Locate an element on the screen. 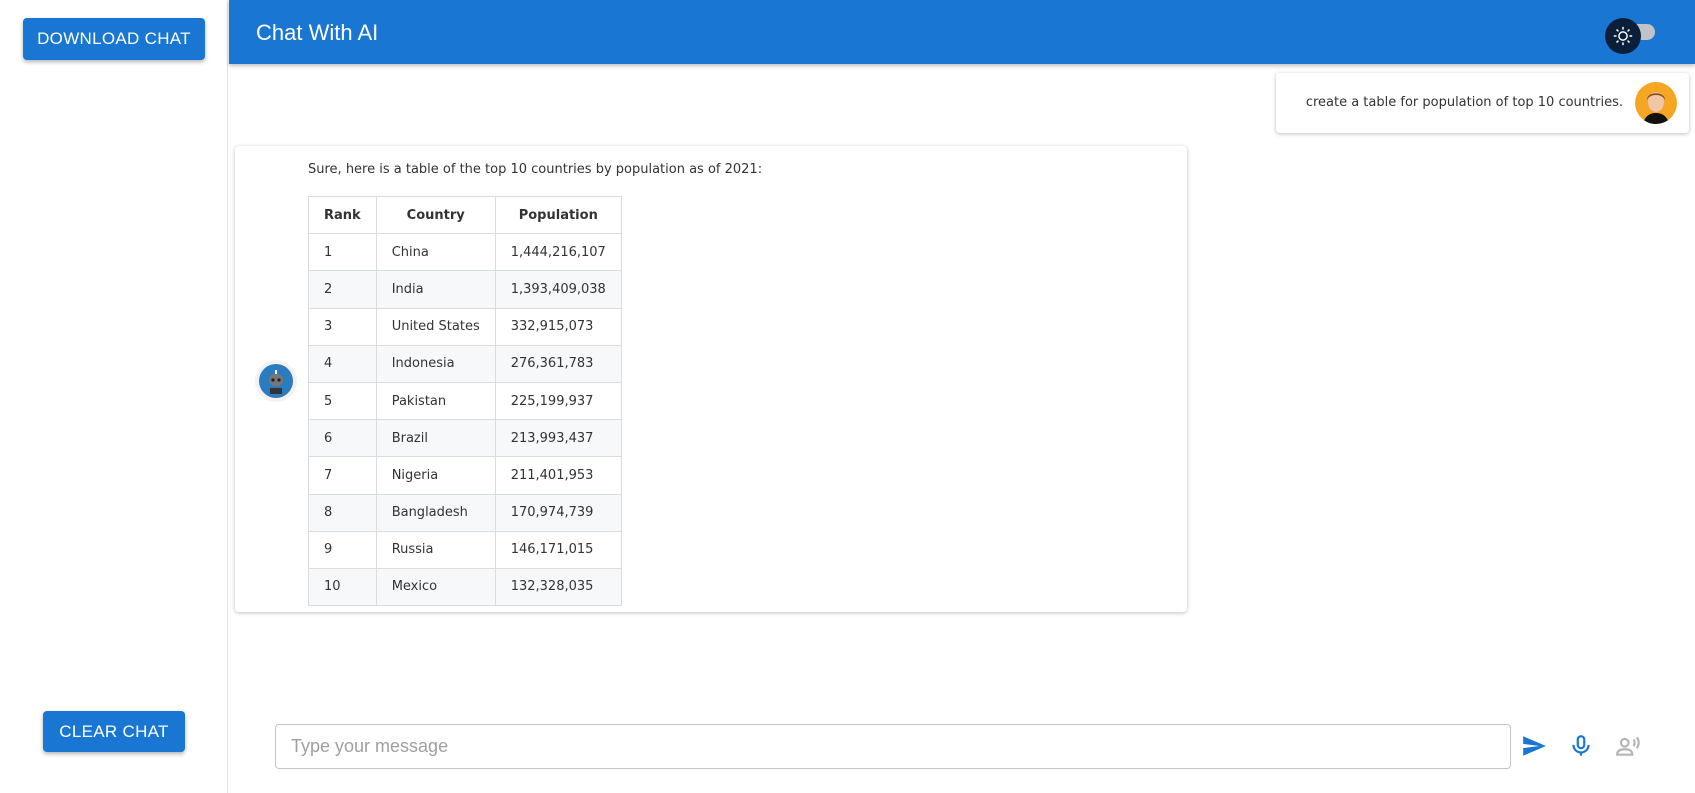 The image size is (1695, 793). table-cell: 276,361,783 is located at coordinates (558, 363).